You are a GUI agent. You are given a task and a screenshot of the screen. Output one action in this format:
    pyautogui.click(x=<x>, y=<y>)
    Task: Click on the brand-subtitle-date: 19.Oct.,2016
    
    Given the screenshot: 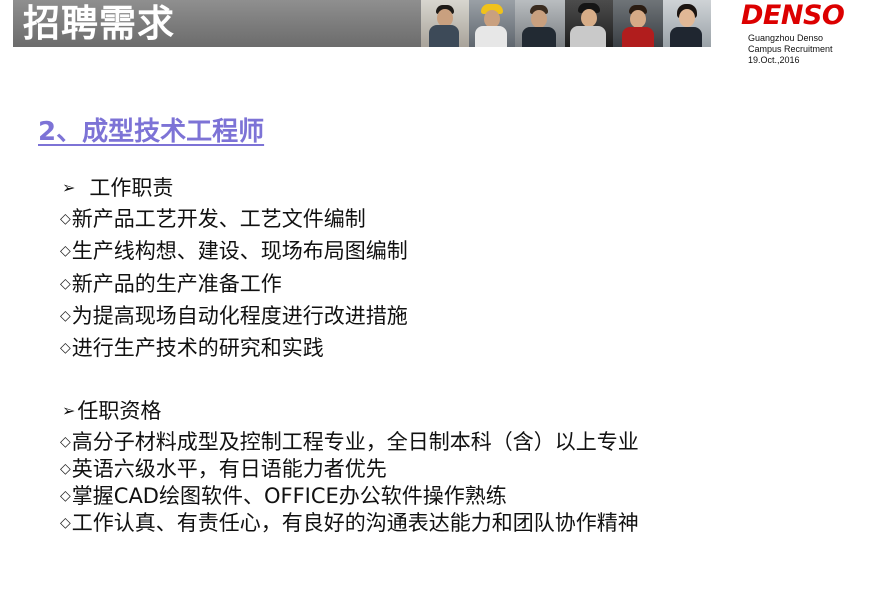 What is the action you would take?
    pyautogui.click(x=774, y=60)
    